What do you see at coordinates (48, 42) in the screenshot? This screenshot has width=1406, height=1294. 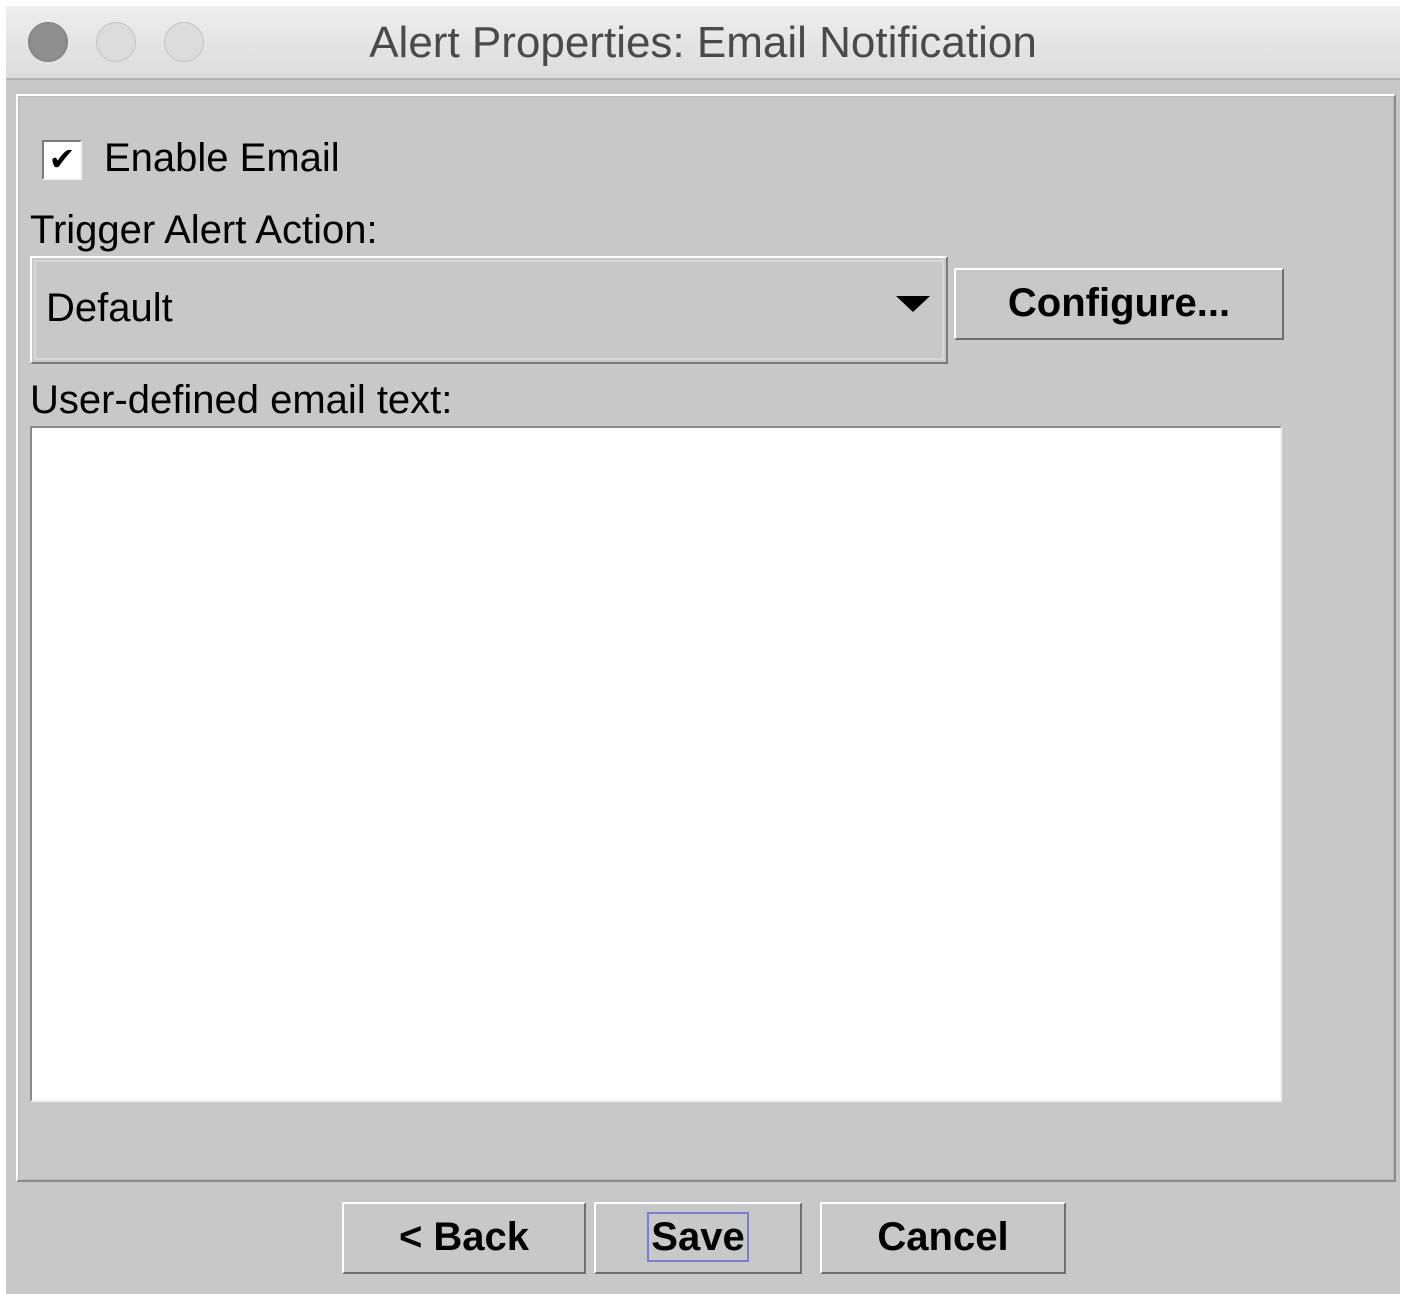 I see `close-window-button` at bounding box center [48, 42].